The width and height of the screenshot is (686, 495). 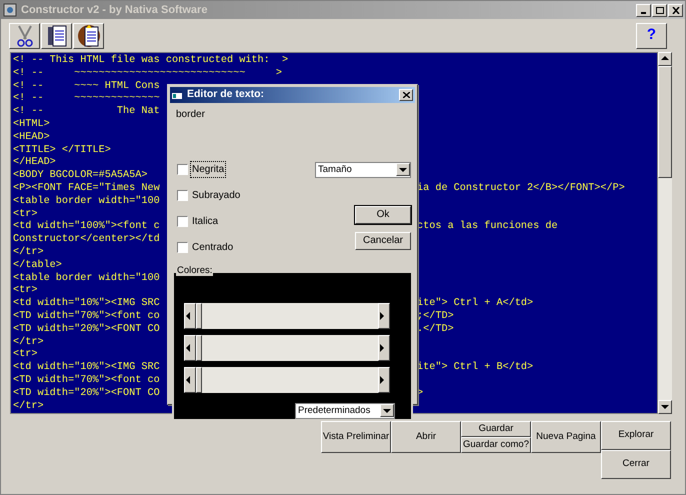 I want to click on code-line: <! -- ~~~~ HTML Cons, so click(x=86, y=86).